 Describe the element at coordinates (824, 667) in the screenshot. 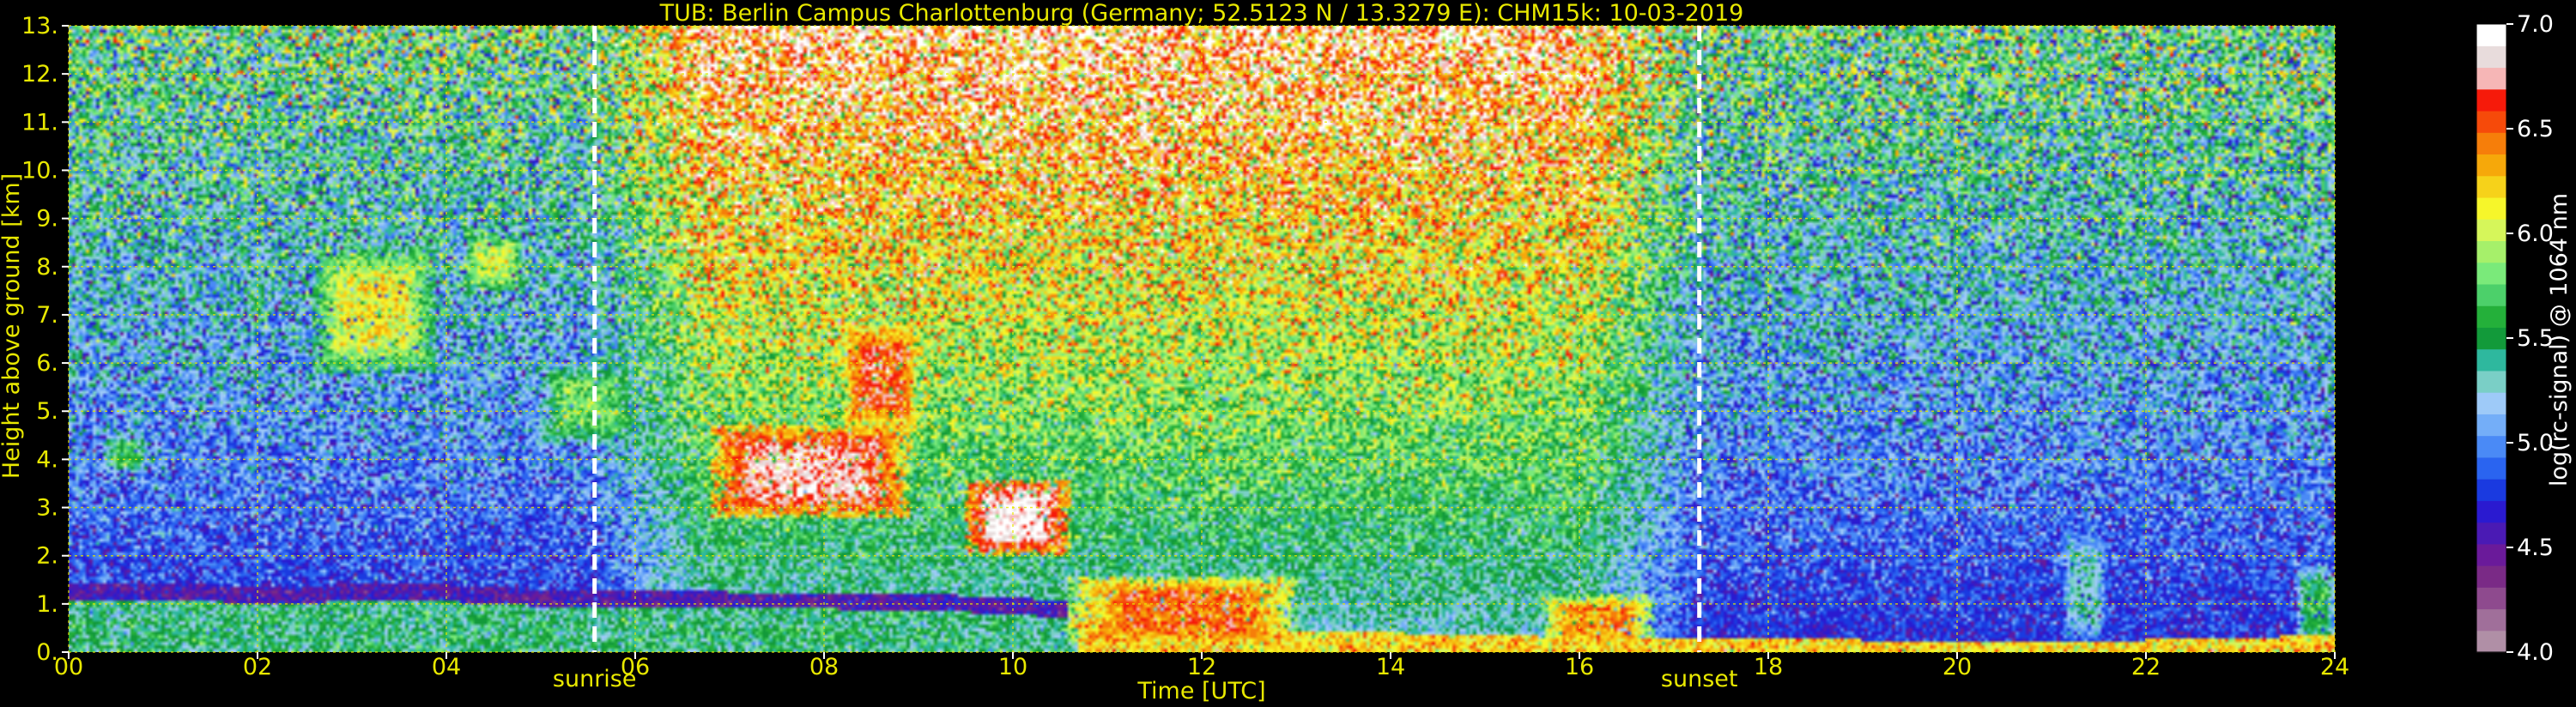

I see `x-tick-label: 08` at that location.